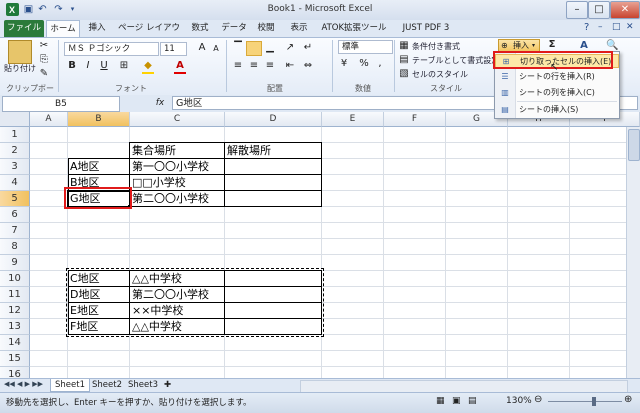 The height and width of the screenshot is (413, 640). What do you see at coordinates (160, 103) in the screenshot?
I see `insert-function-button: fx` at bounding box center [160, 103].